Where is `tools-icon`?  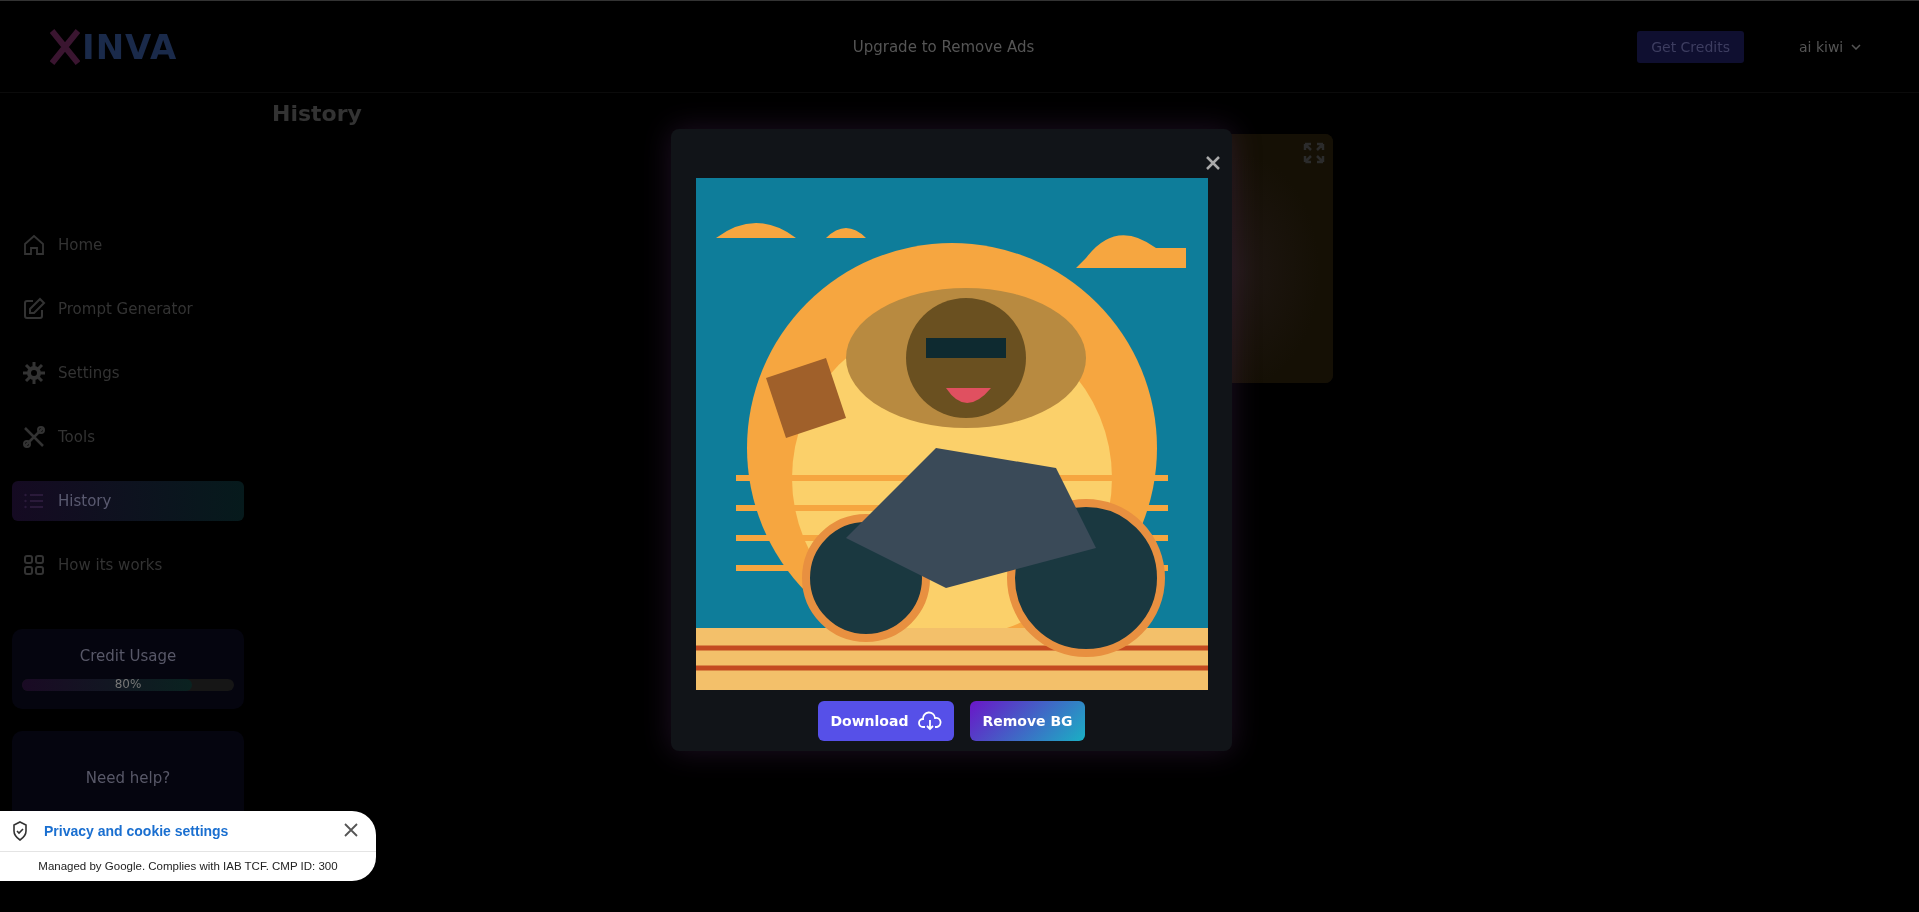
tools-icon is located at coordinates (34, 437).